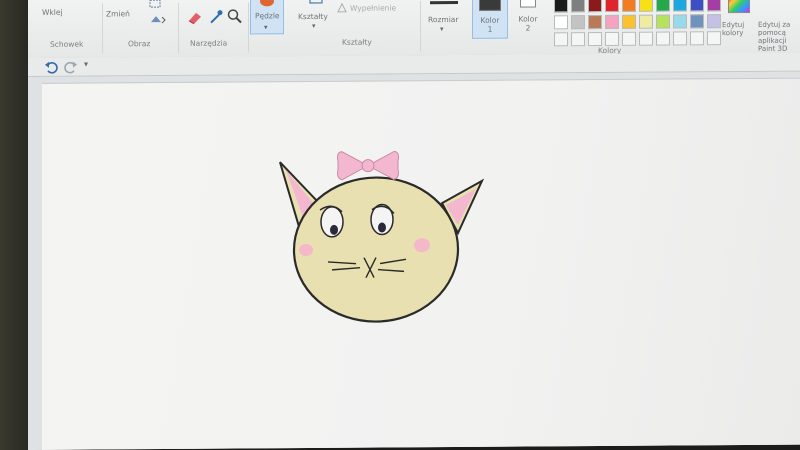  What do you see at coordinates (376, 249) in the screenshot?
I see `cat-face` at bounding box center [376, 249].